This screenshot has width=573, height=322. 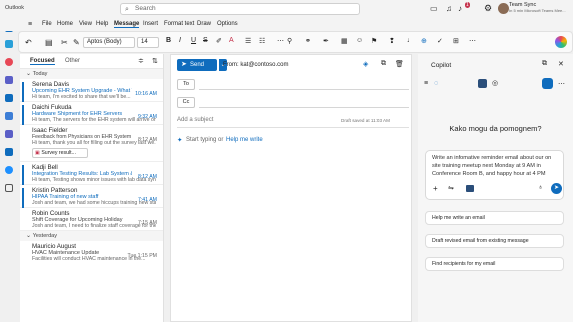 What do you see at coordinates (503, 8) in the screenshot?
I see `avatar` at bounding box center [503, 8].